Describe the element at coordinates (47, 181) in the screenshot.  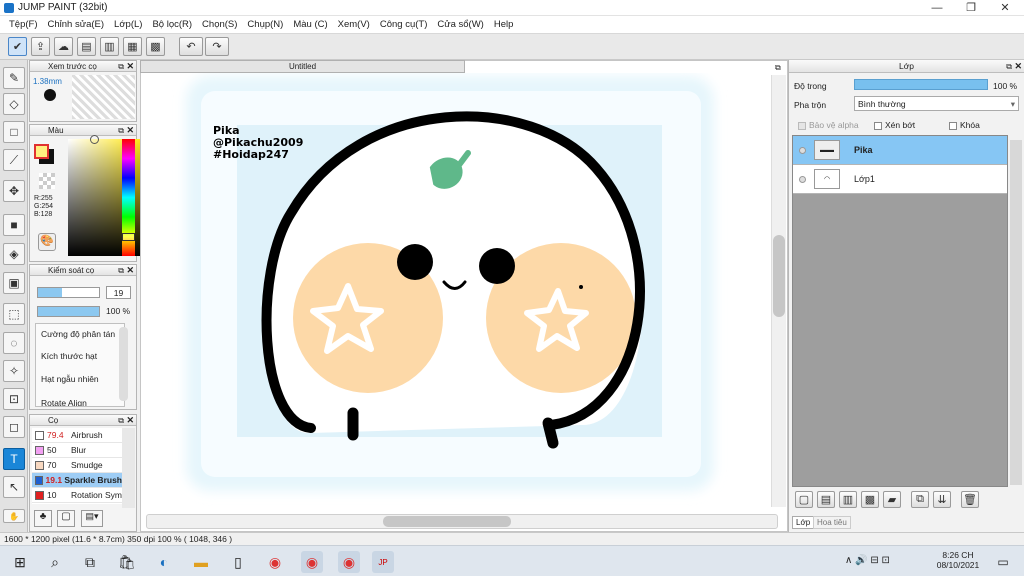
I see `transparent-color-icon` at that location.